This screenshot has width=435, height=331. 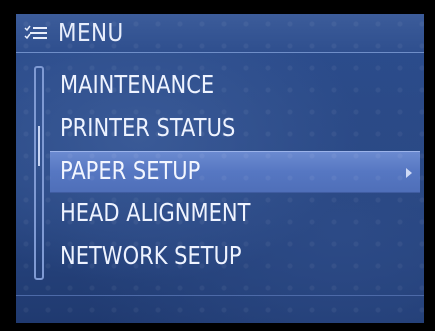 What do you see at coordinates (235, 87) in the screenshot?
I see `menu-item-maintenance: MAINTENANCE` at bounding box center [235, 87].